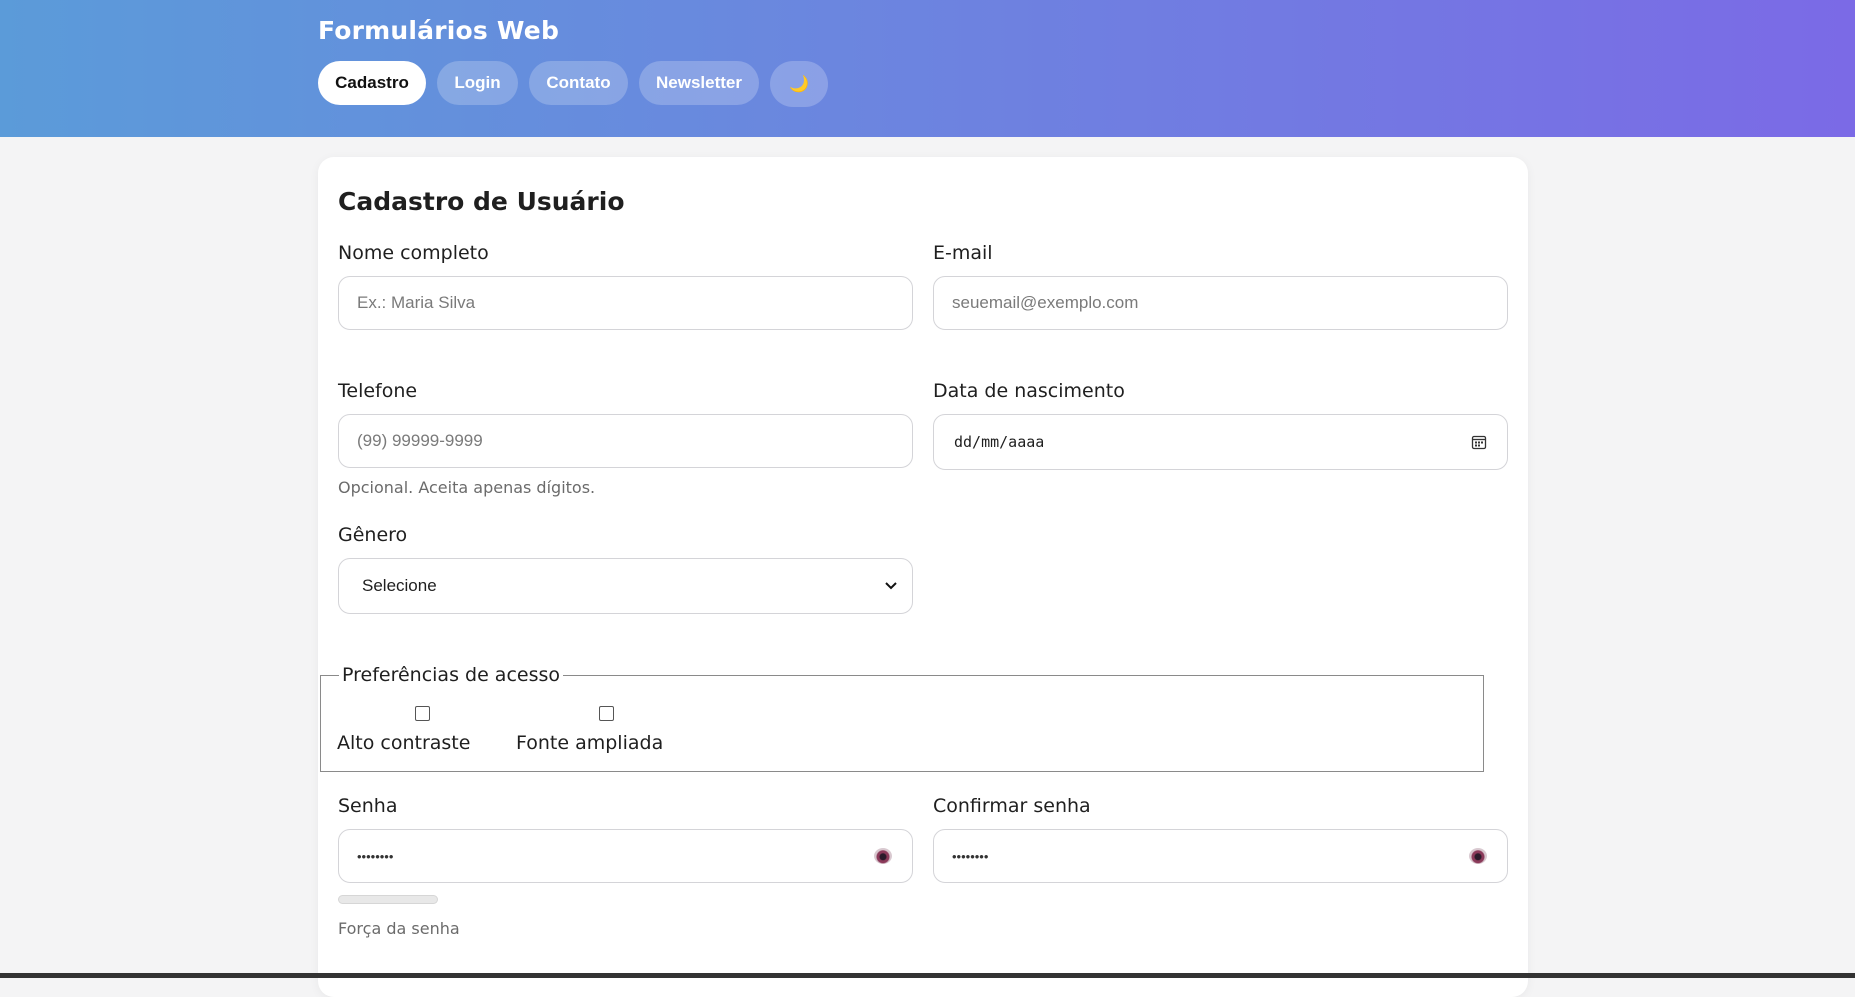  I want to click on phone-input, so click(625, 441).